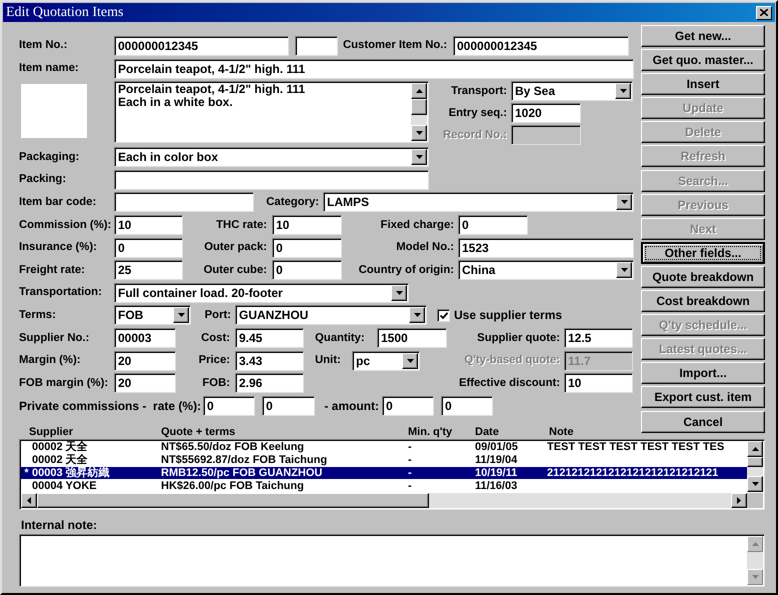 The width and height of the screenshot is (778, 595). What do you see at coordinates (269, 360) in the screenshot?
I see `input-field: 3.43` at bounding box center [269, 360].